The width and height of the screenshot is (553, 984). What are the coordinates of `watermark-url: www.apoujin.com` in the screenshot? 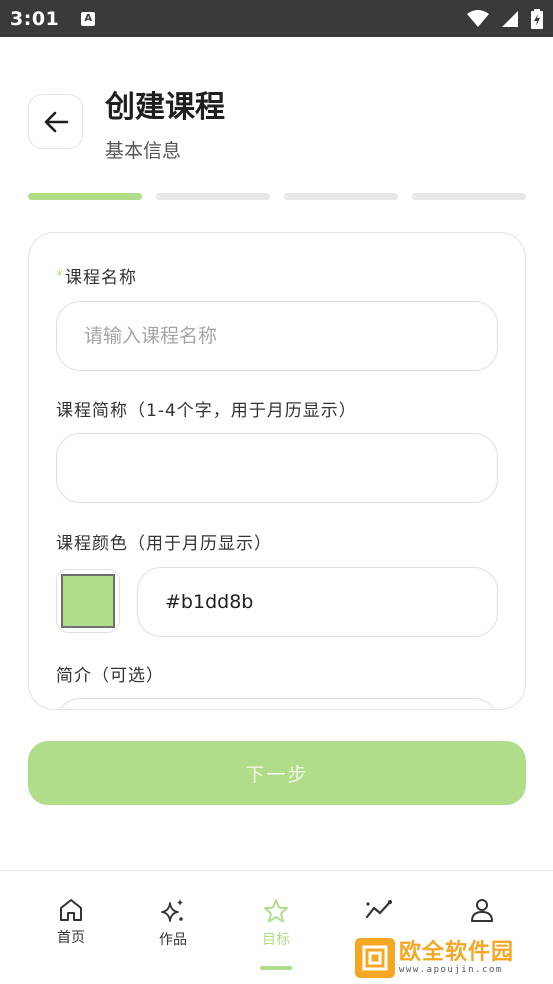 It's located at (451, 970).